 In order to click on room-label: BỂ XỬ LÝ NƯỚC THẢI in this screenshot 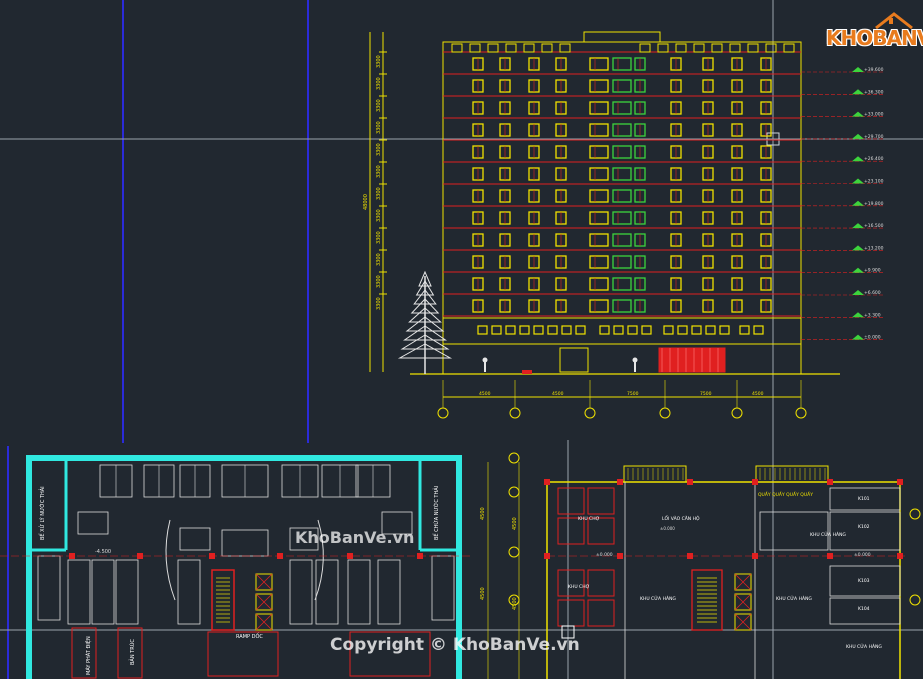, I will do `click(42, 513)`.